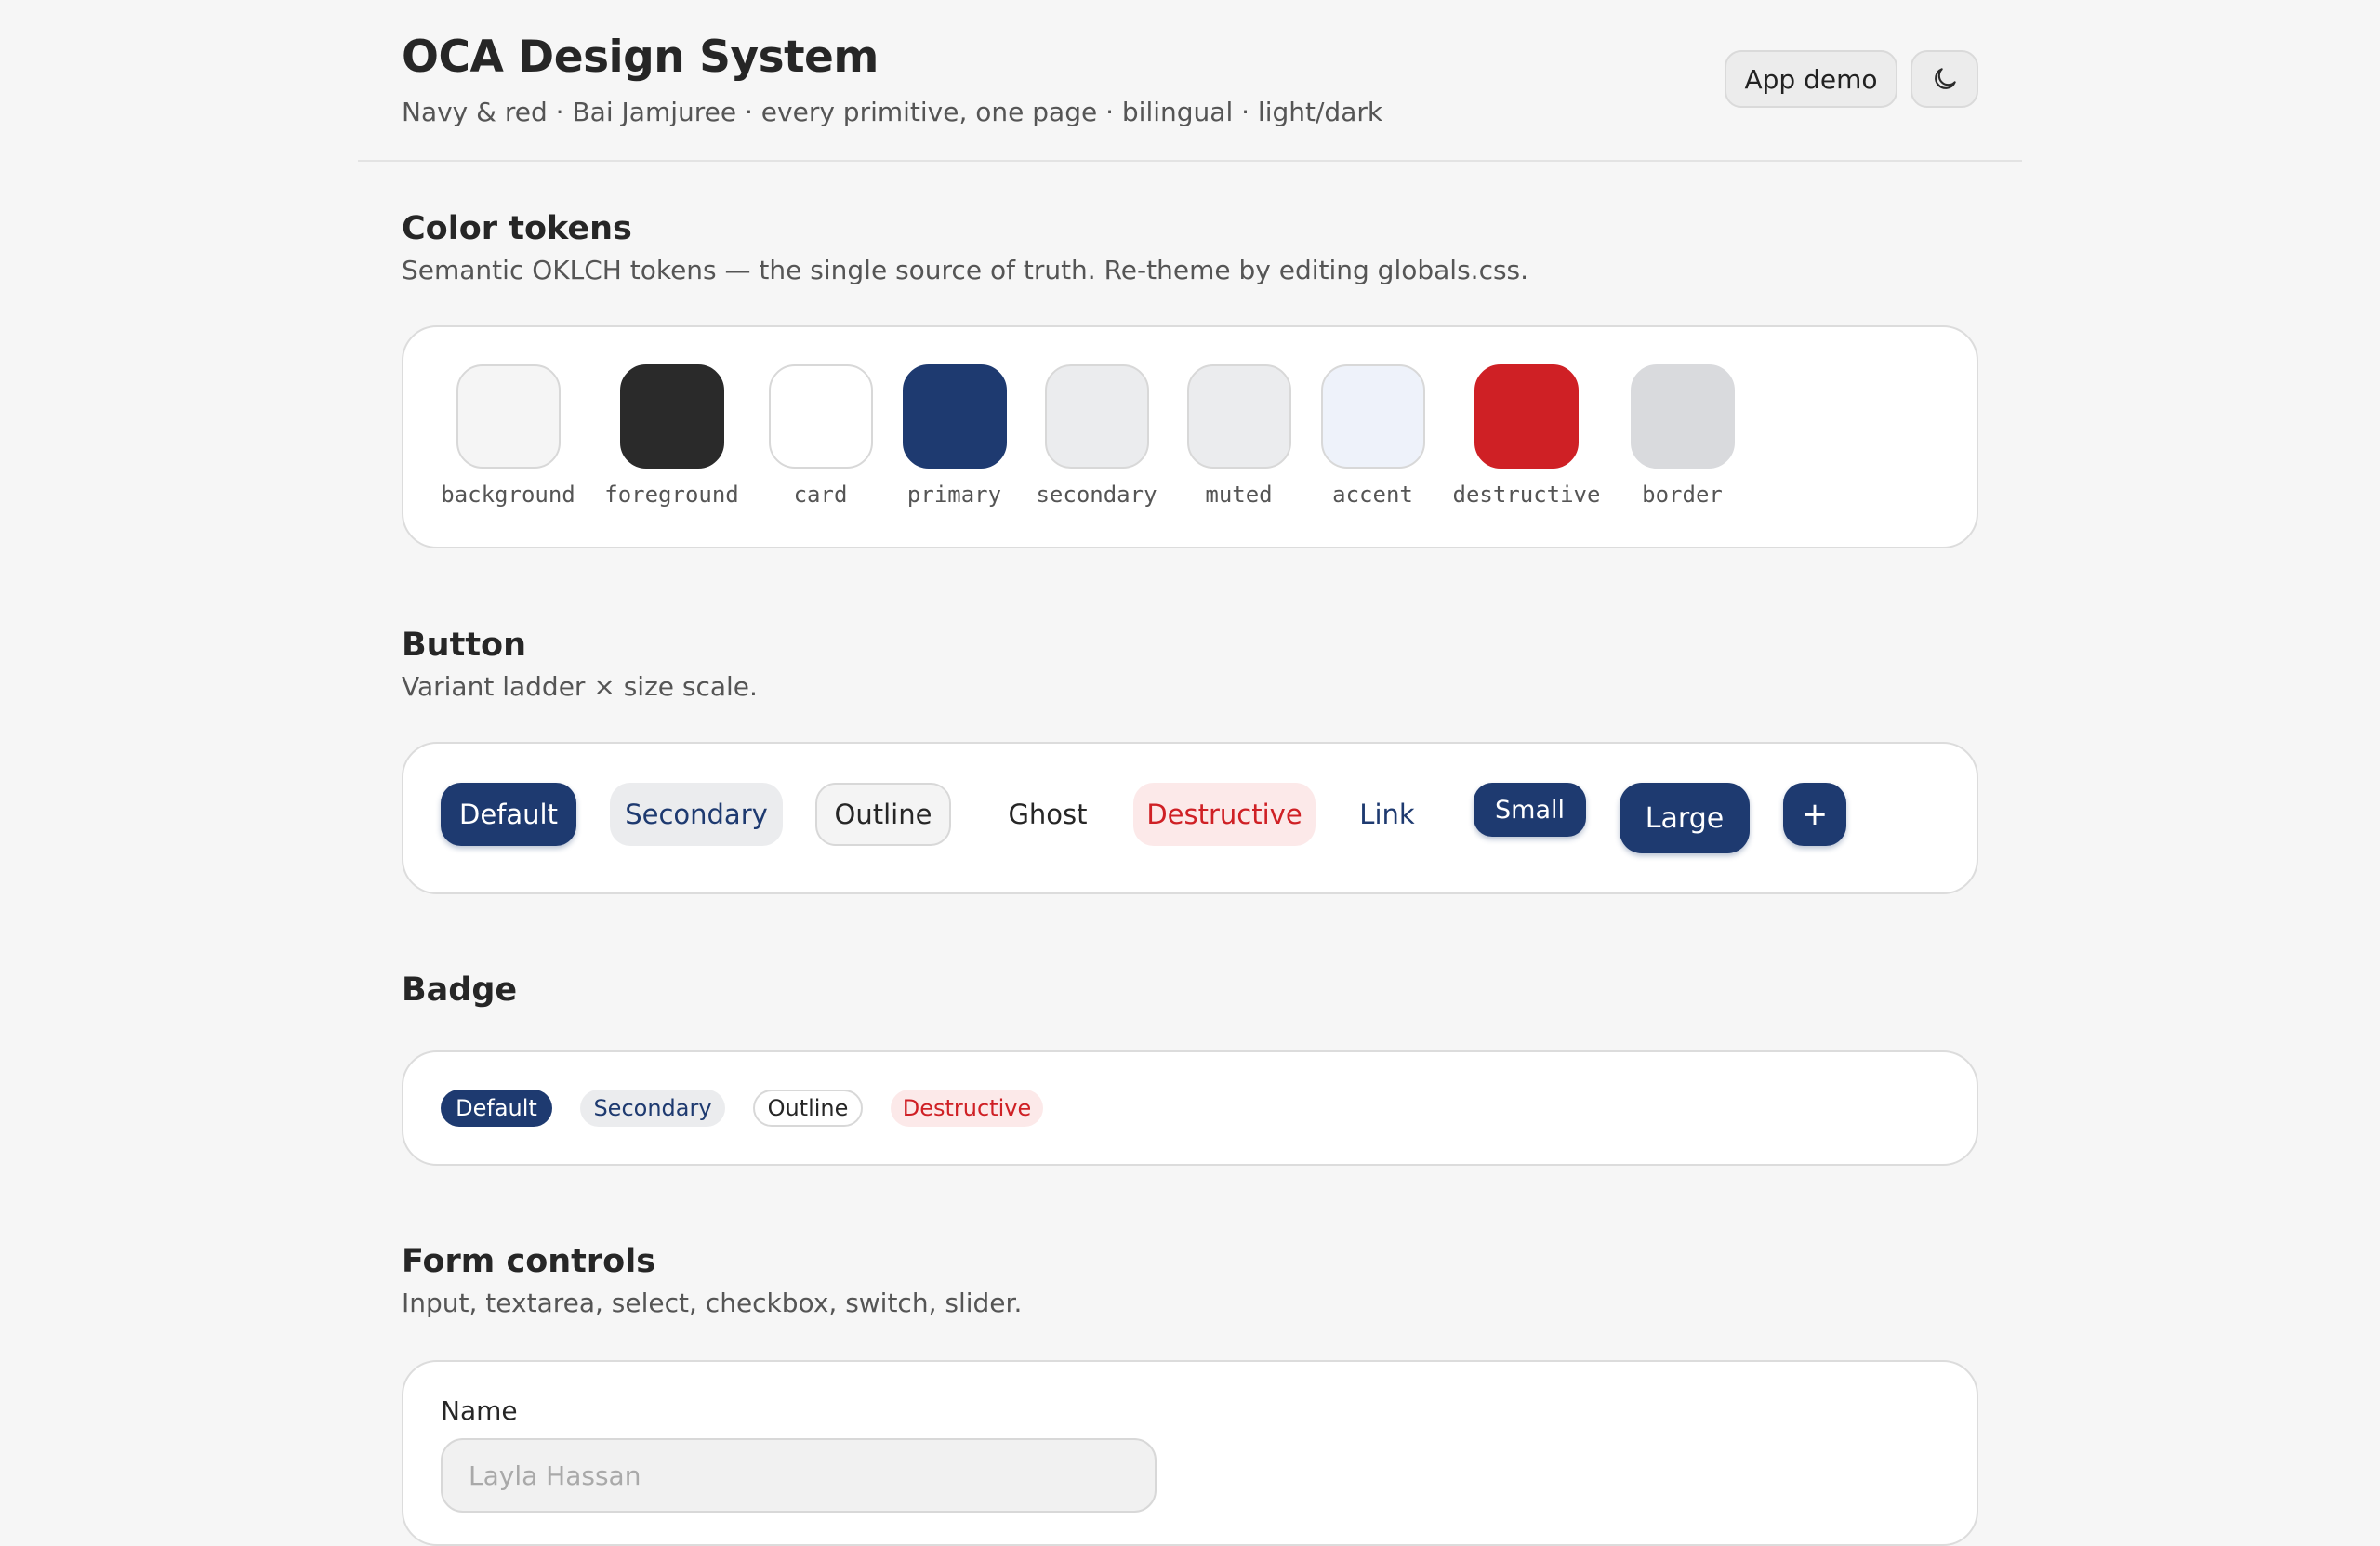 This screenshot has height=1546, width=2380. Describe the element at coordinates (808, 1108) in the screenshot. I see `outline-badge: Outline` at that location.